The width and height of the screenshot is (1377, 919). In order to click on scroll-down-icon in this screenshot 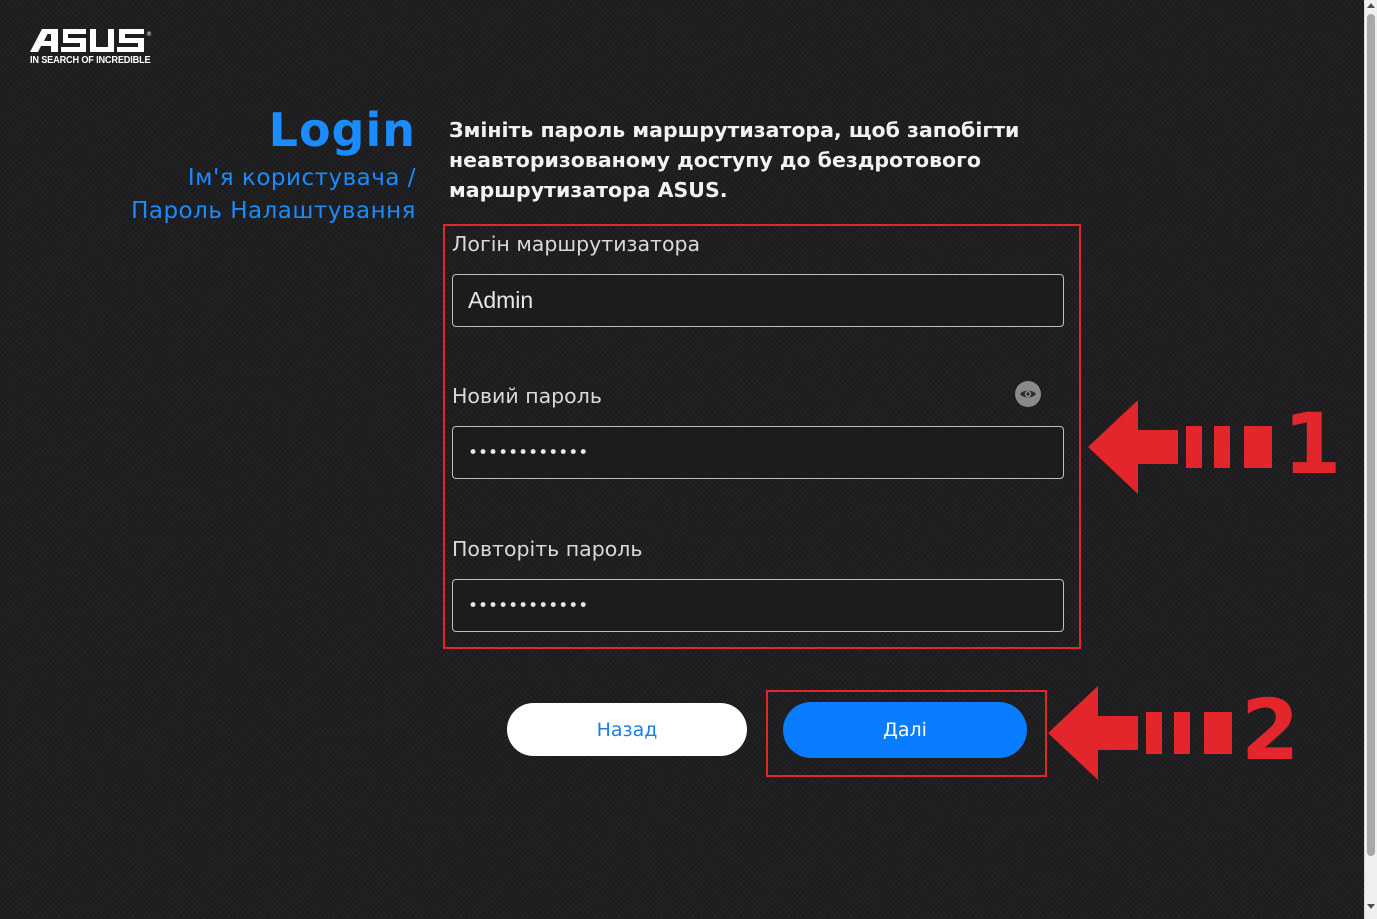, I will do `click(1371, 906)`.